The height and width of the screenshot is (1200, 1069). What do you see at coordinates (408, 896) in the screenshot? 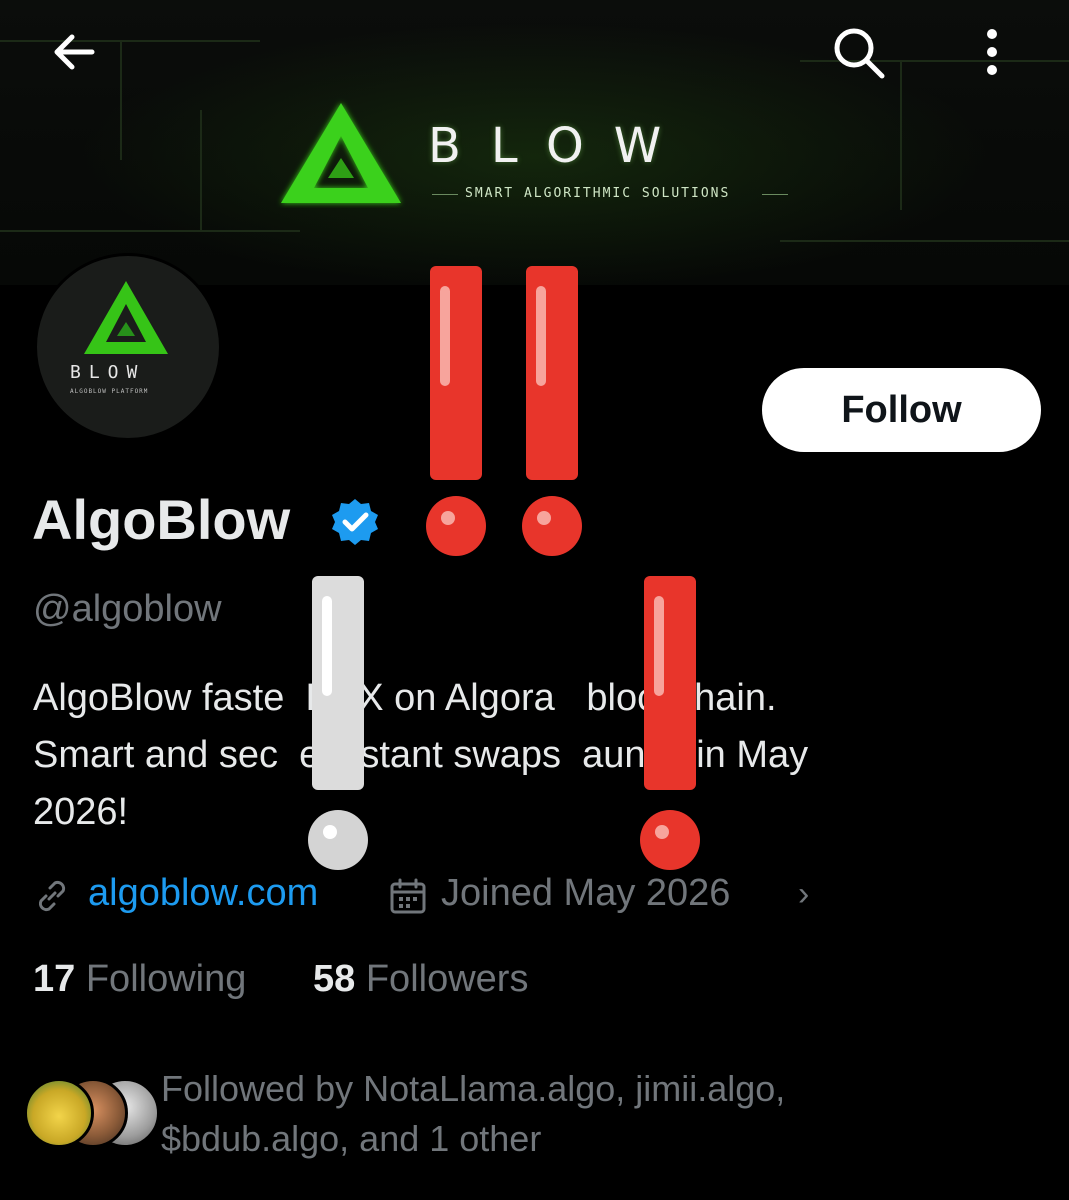
I see `calendar-icon` at bounding box center [408, 896].